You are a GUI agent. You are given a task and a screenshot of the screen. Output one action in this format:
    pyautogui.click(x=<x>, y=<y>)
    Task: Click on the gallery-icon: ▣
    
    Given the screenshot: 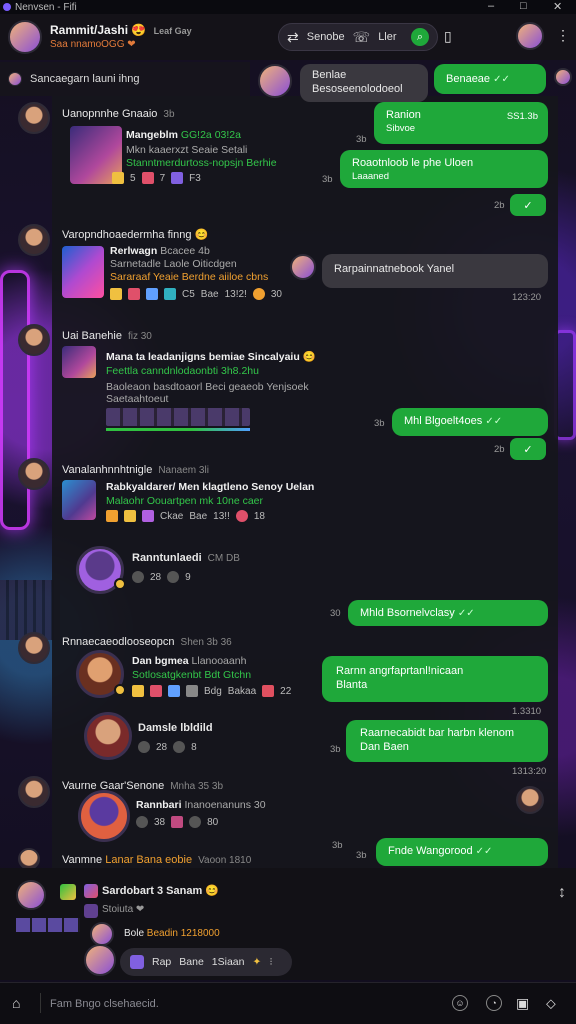 What is the action you would take?
    pyautogui.click(x=522, y=1003)
    